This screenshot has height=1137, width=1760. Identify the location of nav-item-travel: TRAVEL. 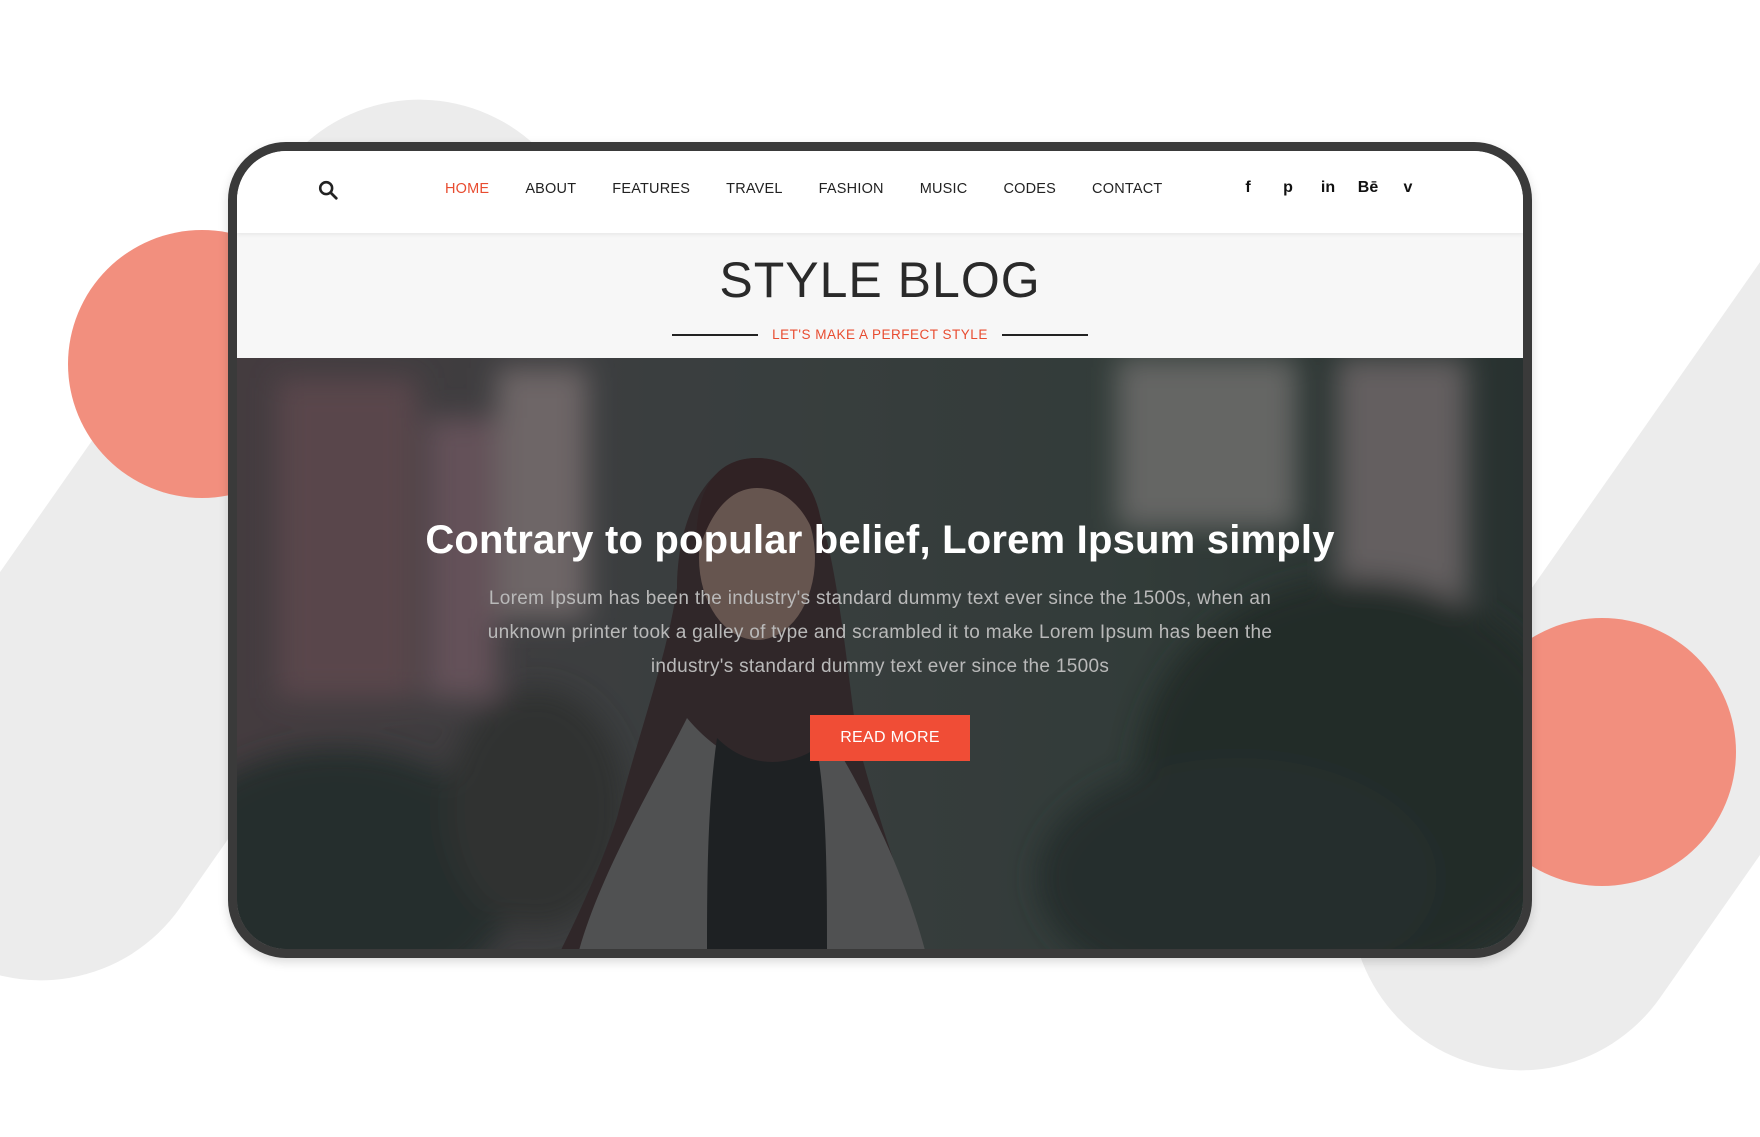
(754, 189).